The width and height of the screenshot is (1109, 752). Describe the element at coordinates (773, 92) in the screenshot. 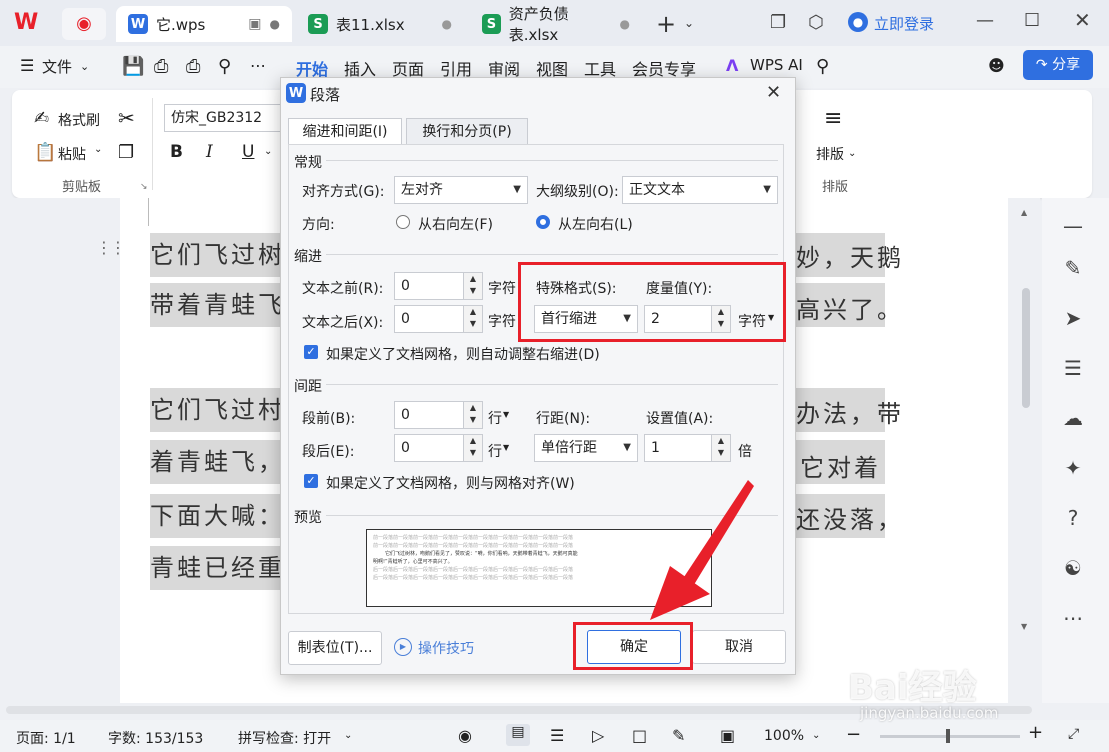

I see `dialog-close-icon: ✕` at that location.